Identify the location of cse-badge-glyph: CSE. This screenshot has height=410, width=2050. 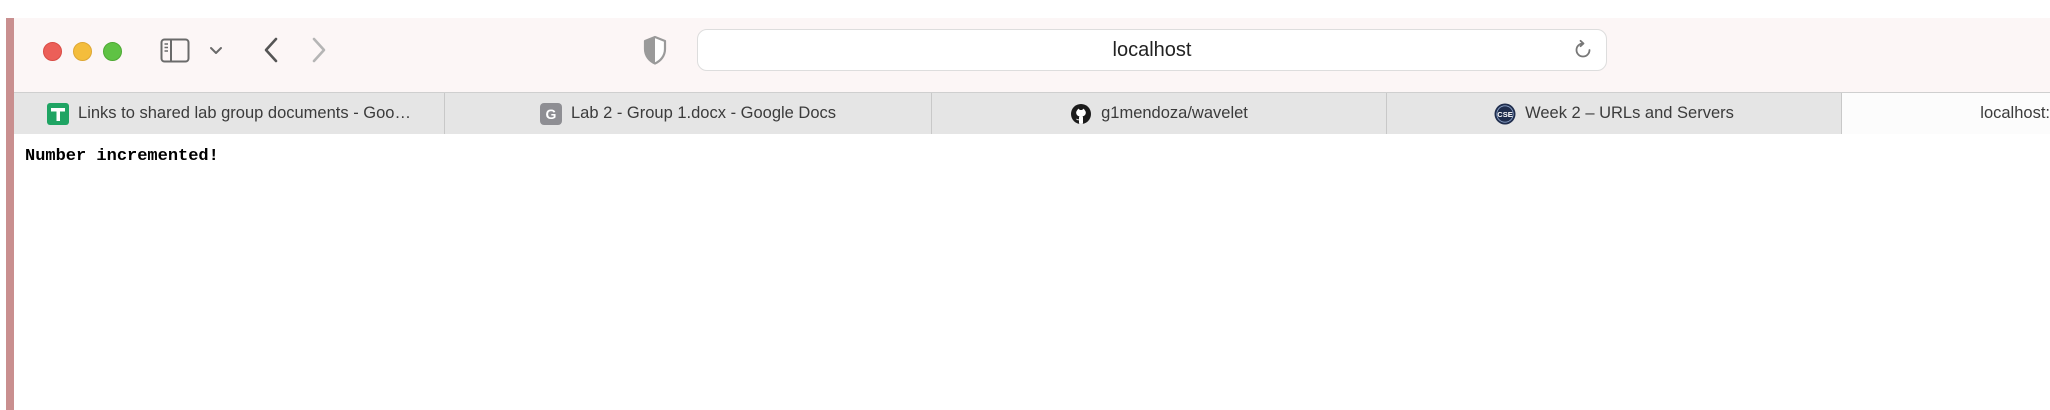
(1504, 114).